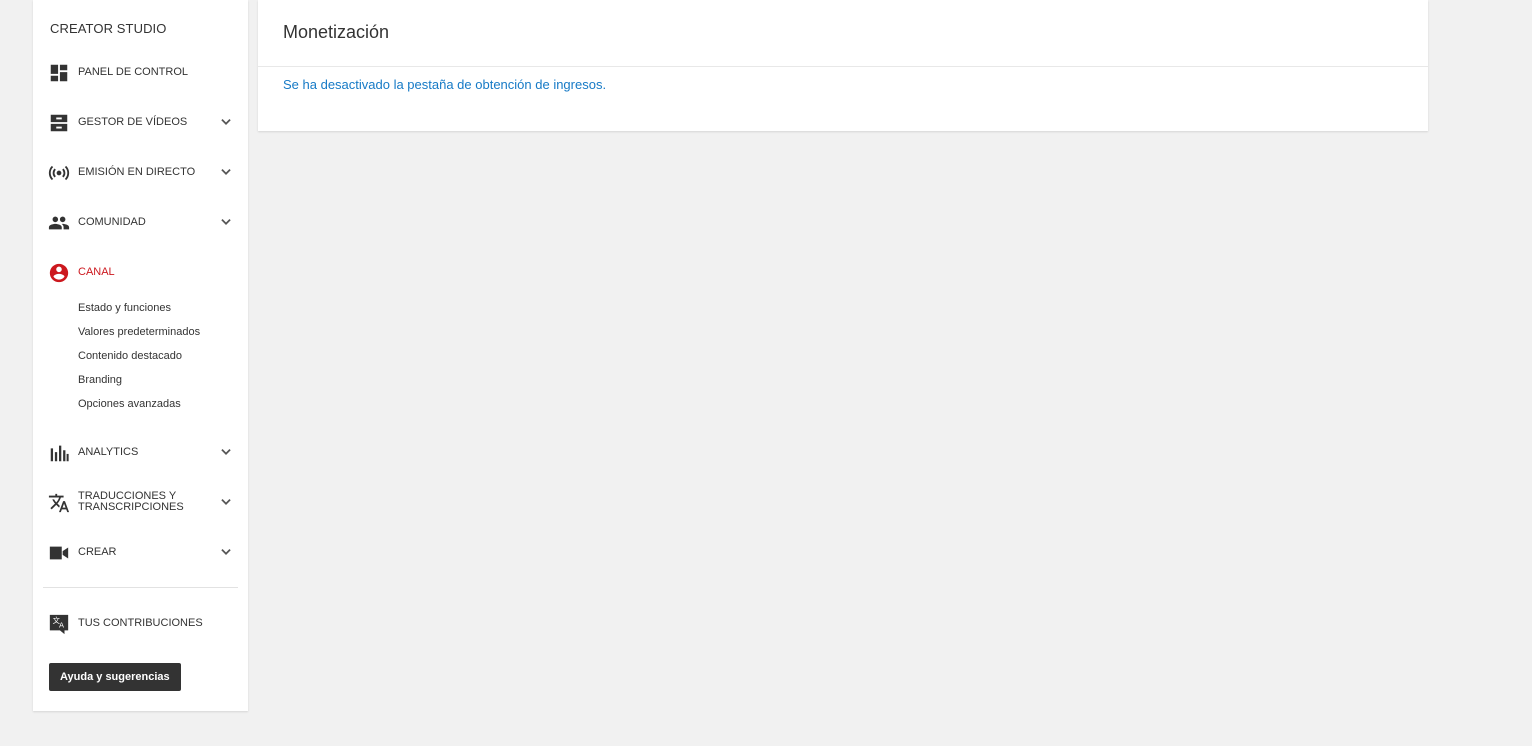  I want to click on sidebar-item-contributions: 文 A TUS CONTRIBUCIONES, so click(140, 623).